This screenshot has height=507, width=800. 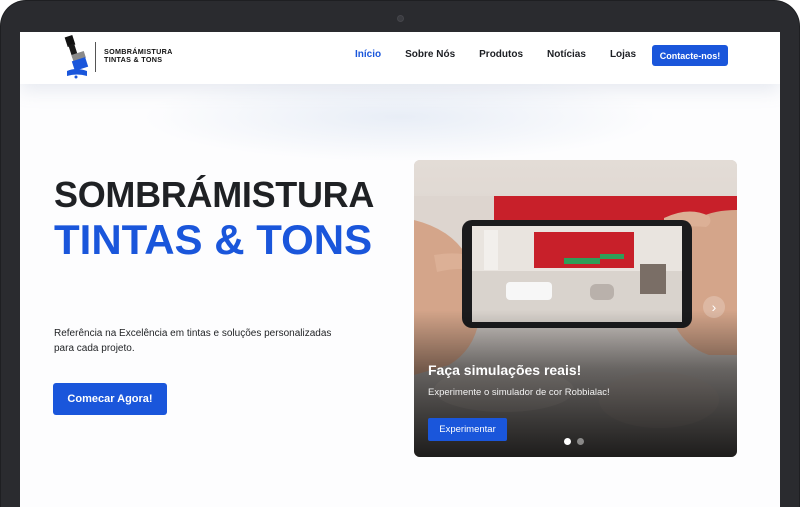 What do you see at coordinates (77, 57) in the screenshot?
I see `paint-brush-icon` at bounding box center [77, 57].